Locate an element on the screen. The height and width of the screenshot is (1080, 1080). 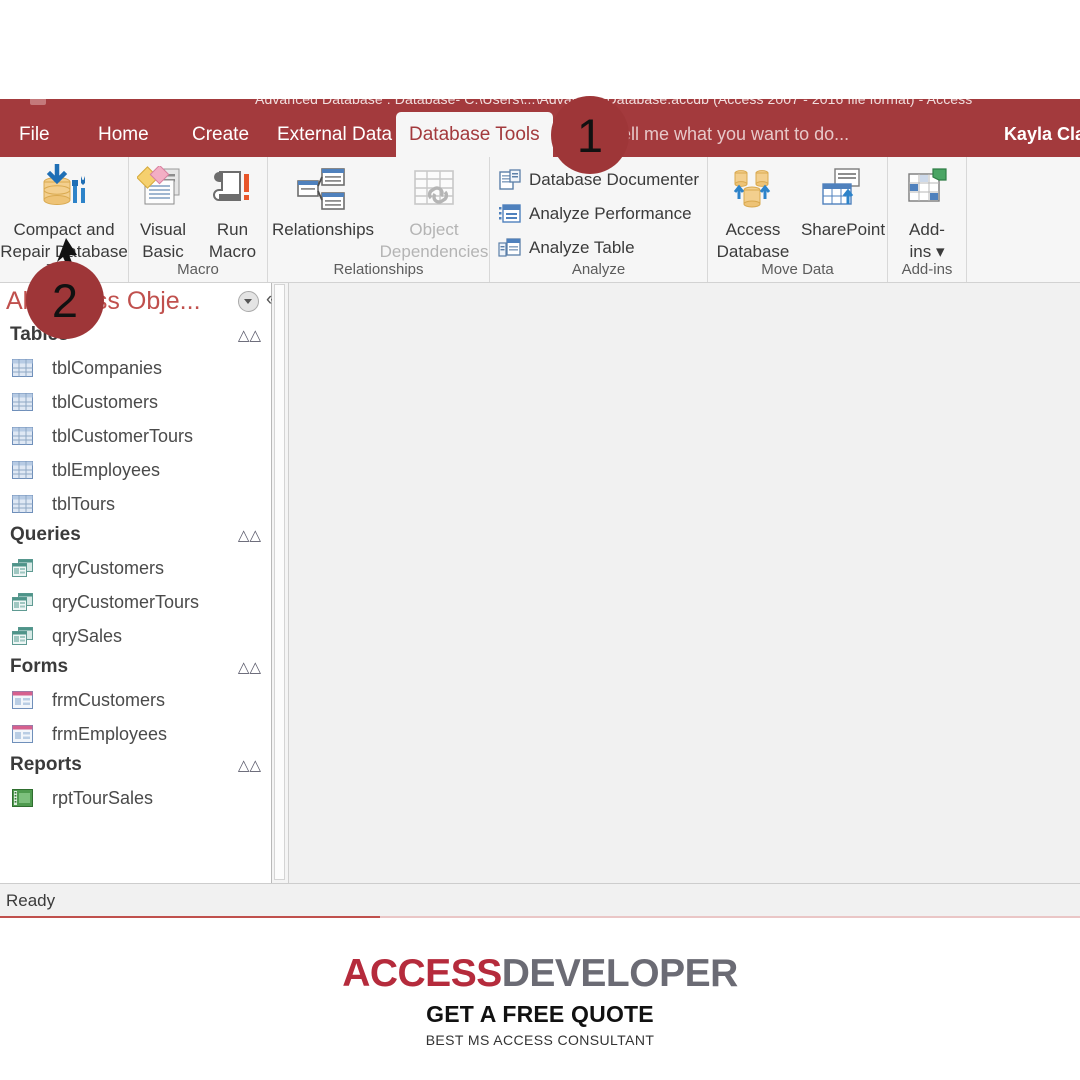
analyze-performance-icon is located at coordinates (510, 214).